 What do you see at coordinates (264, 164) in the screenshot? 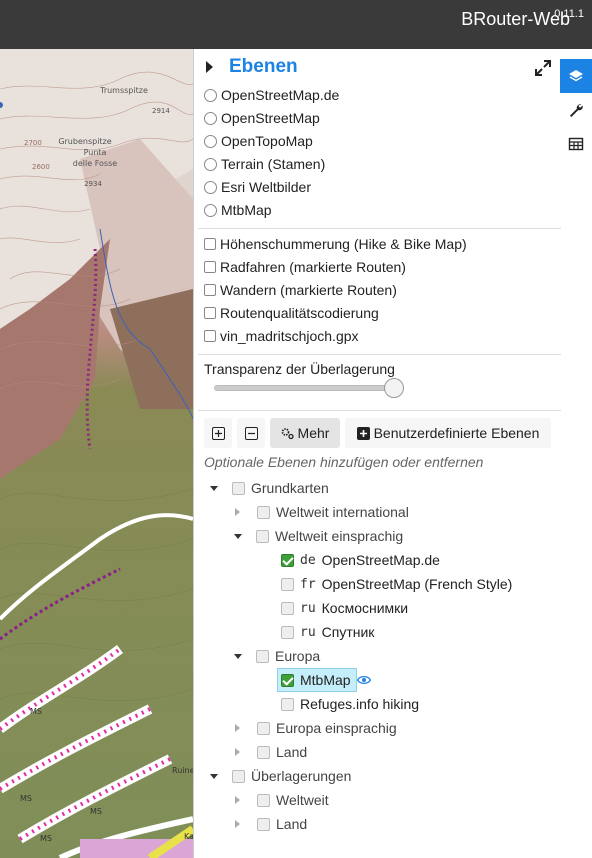
I see `base-layer-option: Terrain (Stamen)` at bounding box center [264, 164].